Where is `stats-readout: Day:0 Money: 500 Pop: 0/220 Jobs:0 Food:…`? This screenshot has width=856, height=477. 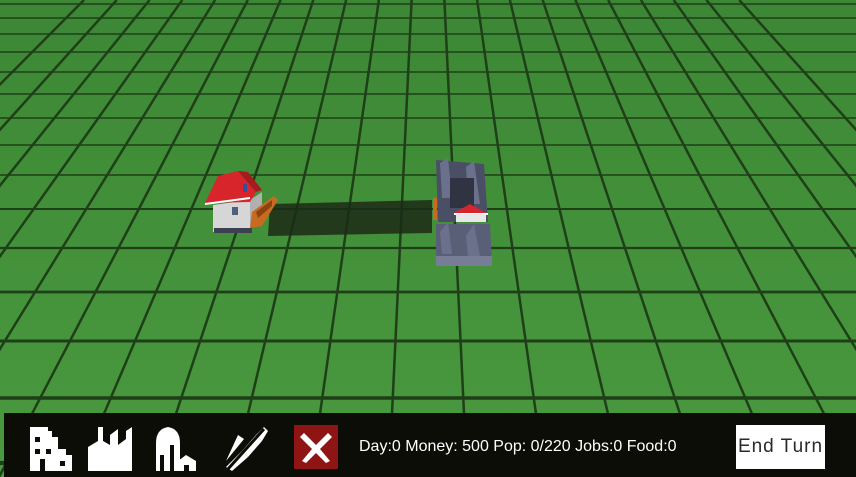
stats-readout: Day:0 Money: 500 Pop: 0/220 Jobs:0 Food:… is located at coordinates (518, 446).